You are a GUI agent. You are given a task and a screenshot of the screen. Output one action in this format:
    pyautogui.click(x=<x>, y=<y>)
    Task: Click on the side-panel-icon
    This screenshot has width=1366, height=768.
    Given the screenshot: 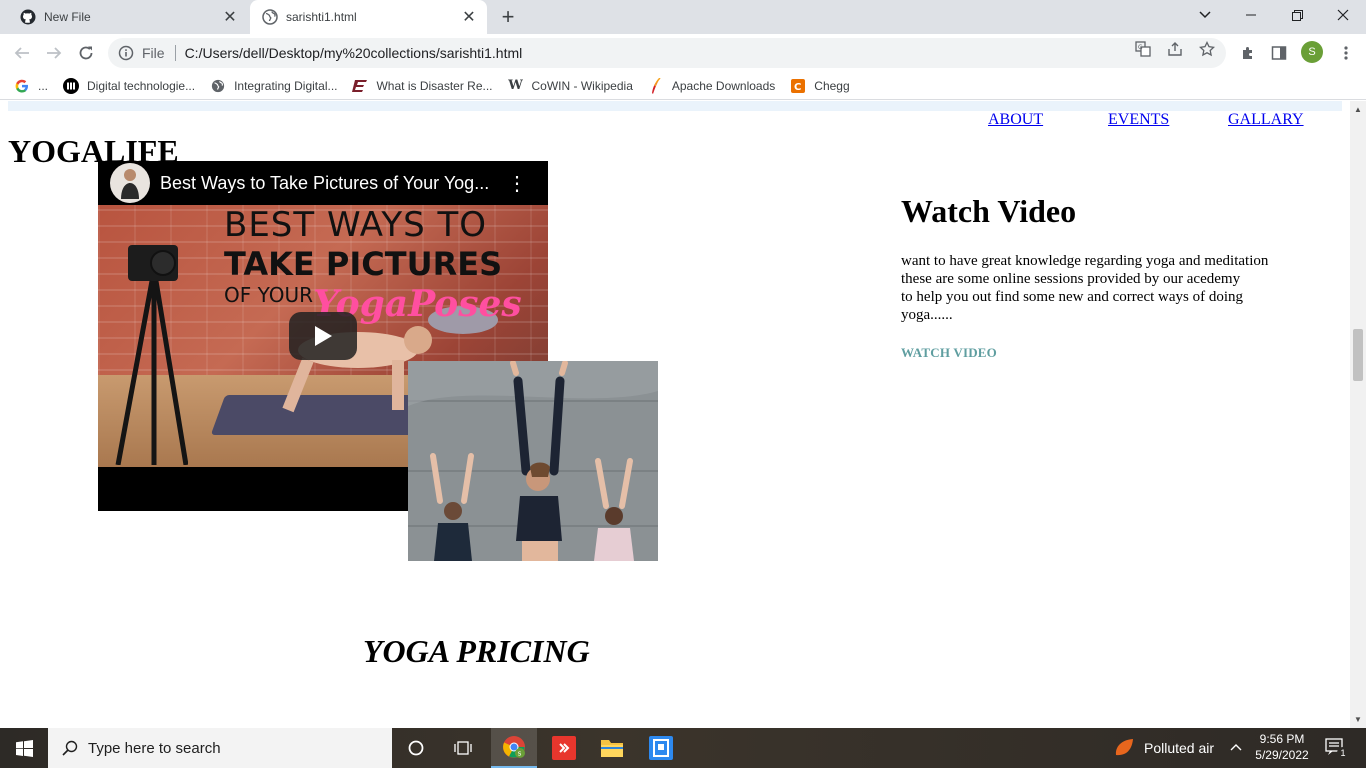 What is the action you would take?
    pyautogui.click(x=1279, y=53)
    